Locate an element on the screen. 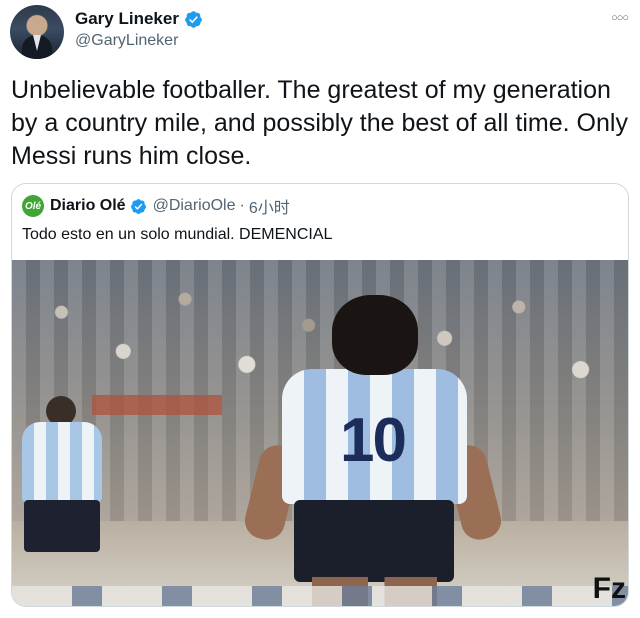 Image resolution: width=640 pixels, height=618 pixels. jersey-number: 10 is located at coordinates (373, 440).